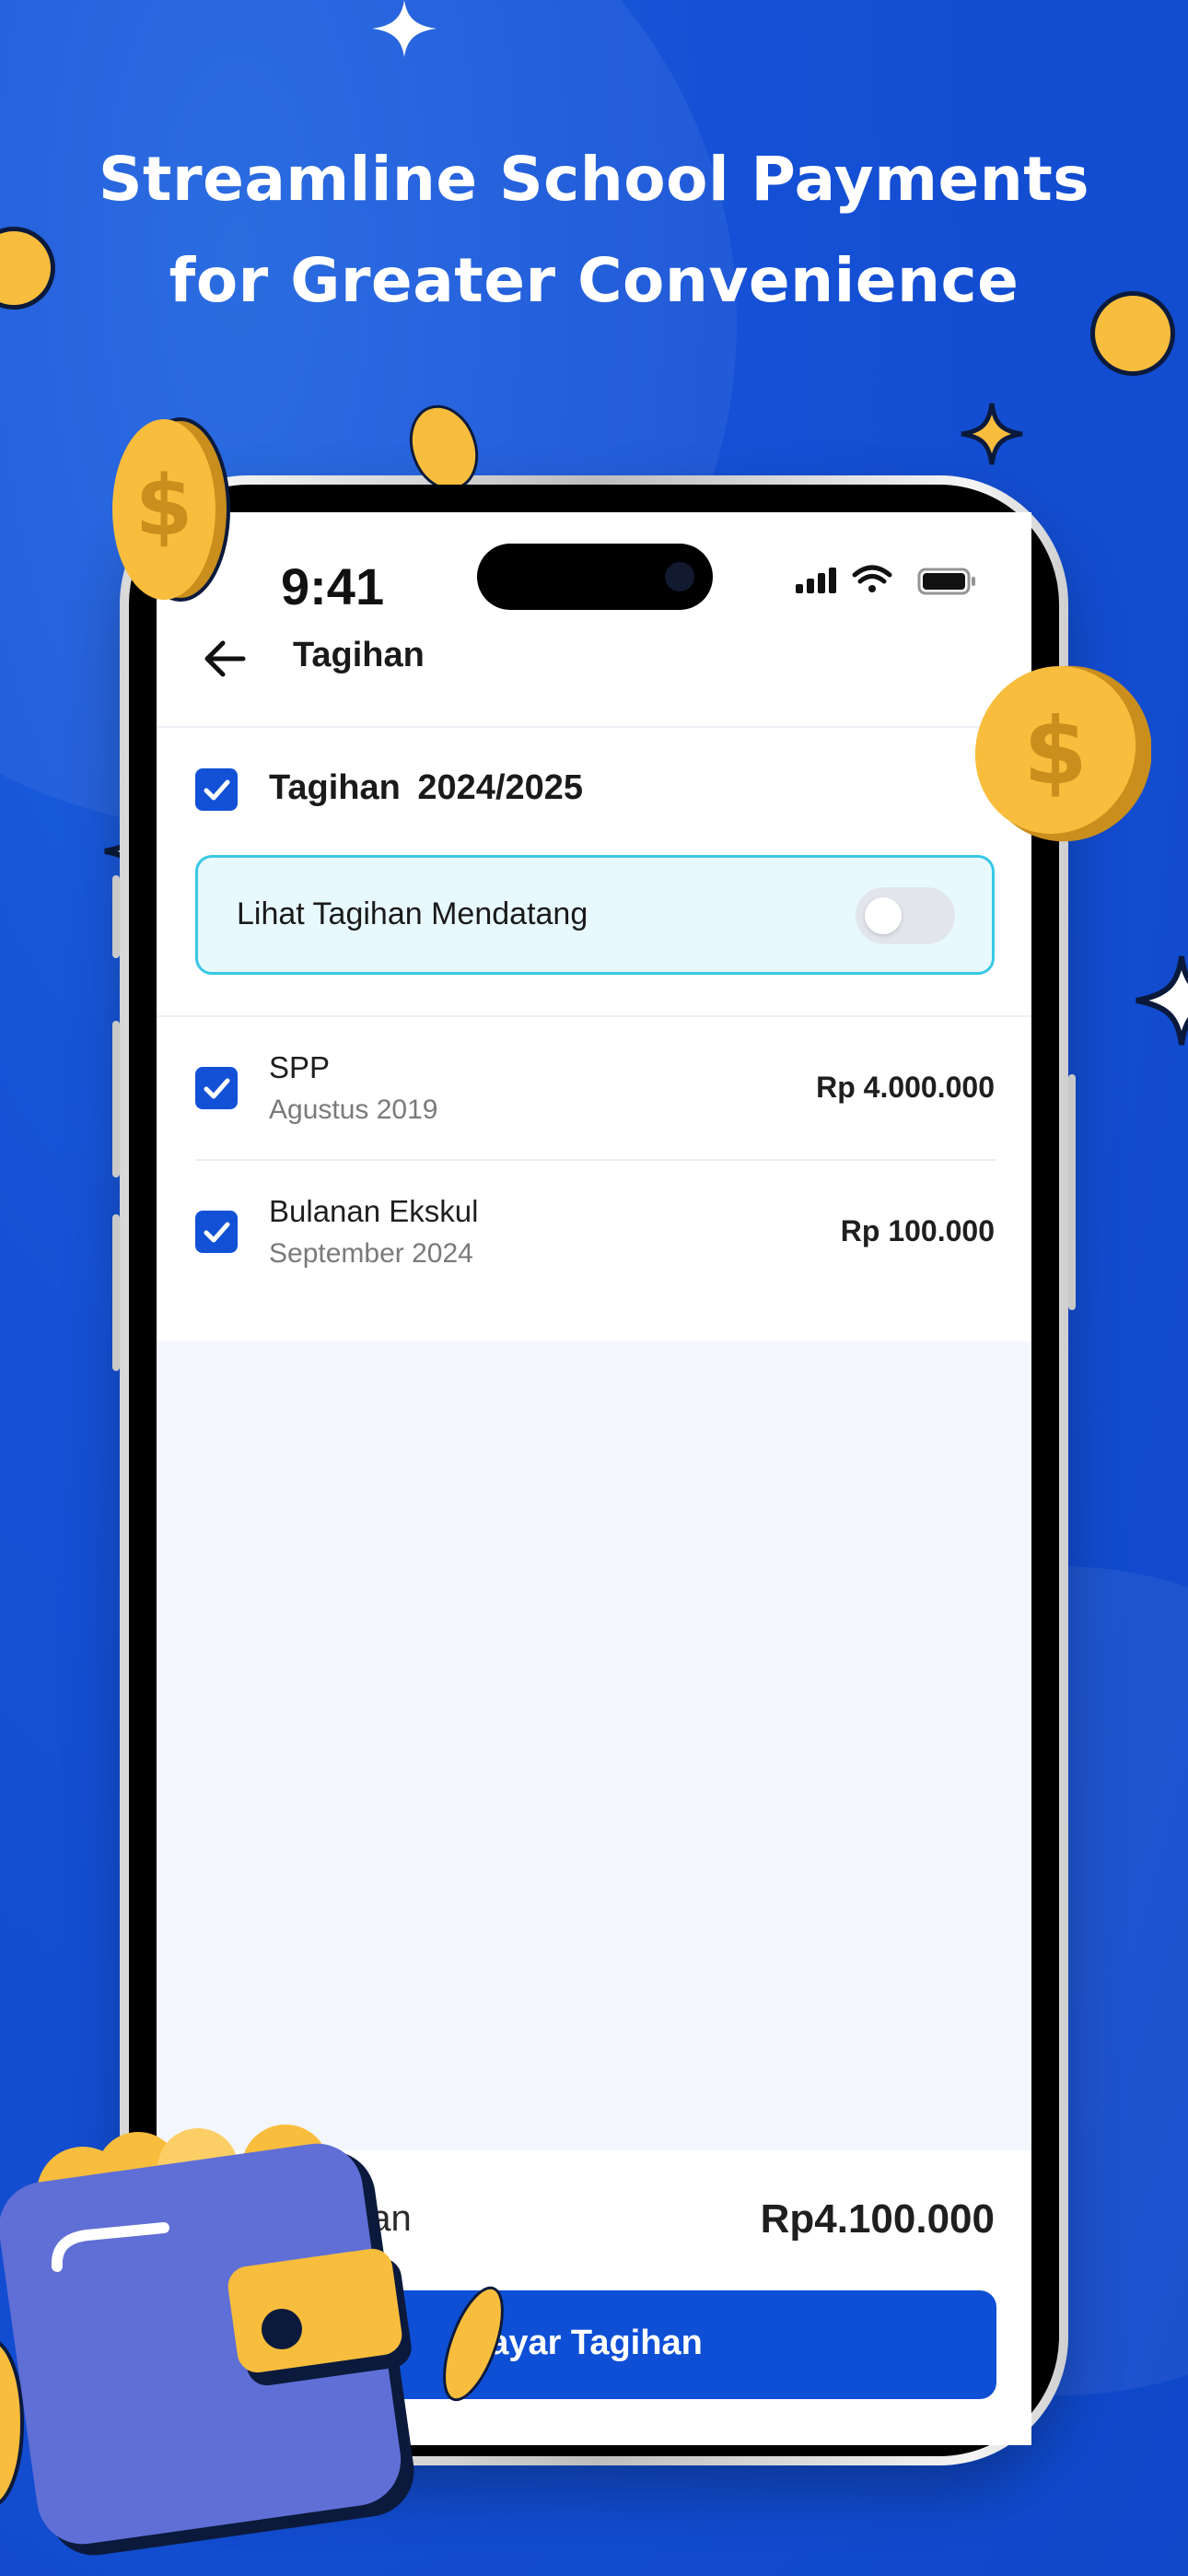 This screenshot has height=2576, width=1188. Describe the element at coordinates (1132, 333) in the screenshot. I see `coin-dot-decoration` at that location.